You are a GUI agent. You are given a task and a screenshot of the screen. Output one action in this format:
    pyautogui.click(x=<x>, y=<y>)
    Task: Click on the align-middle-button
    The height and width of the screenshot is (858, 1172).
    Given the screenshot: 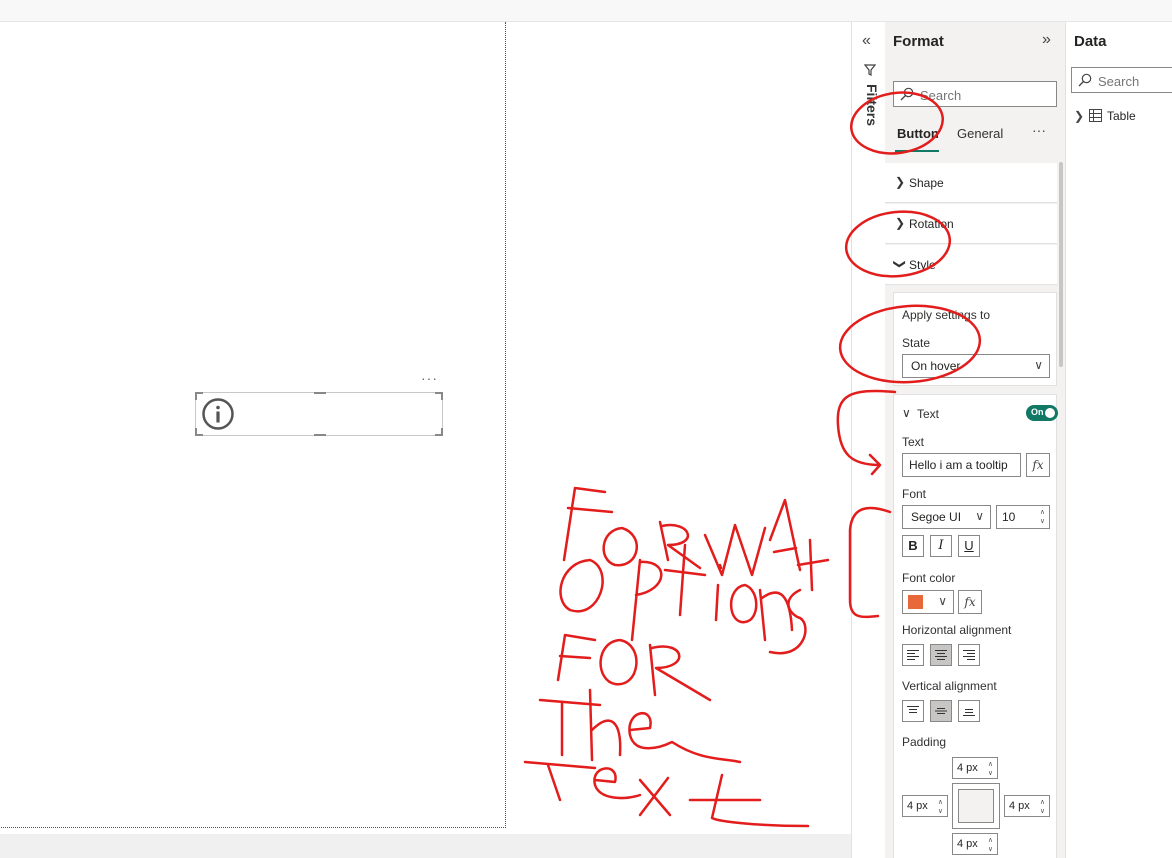 What is the action you would take?
    pyautogui.click(x=941, y=711)
    